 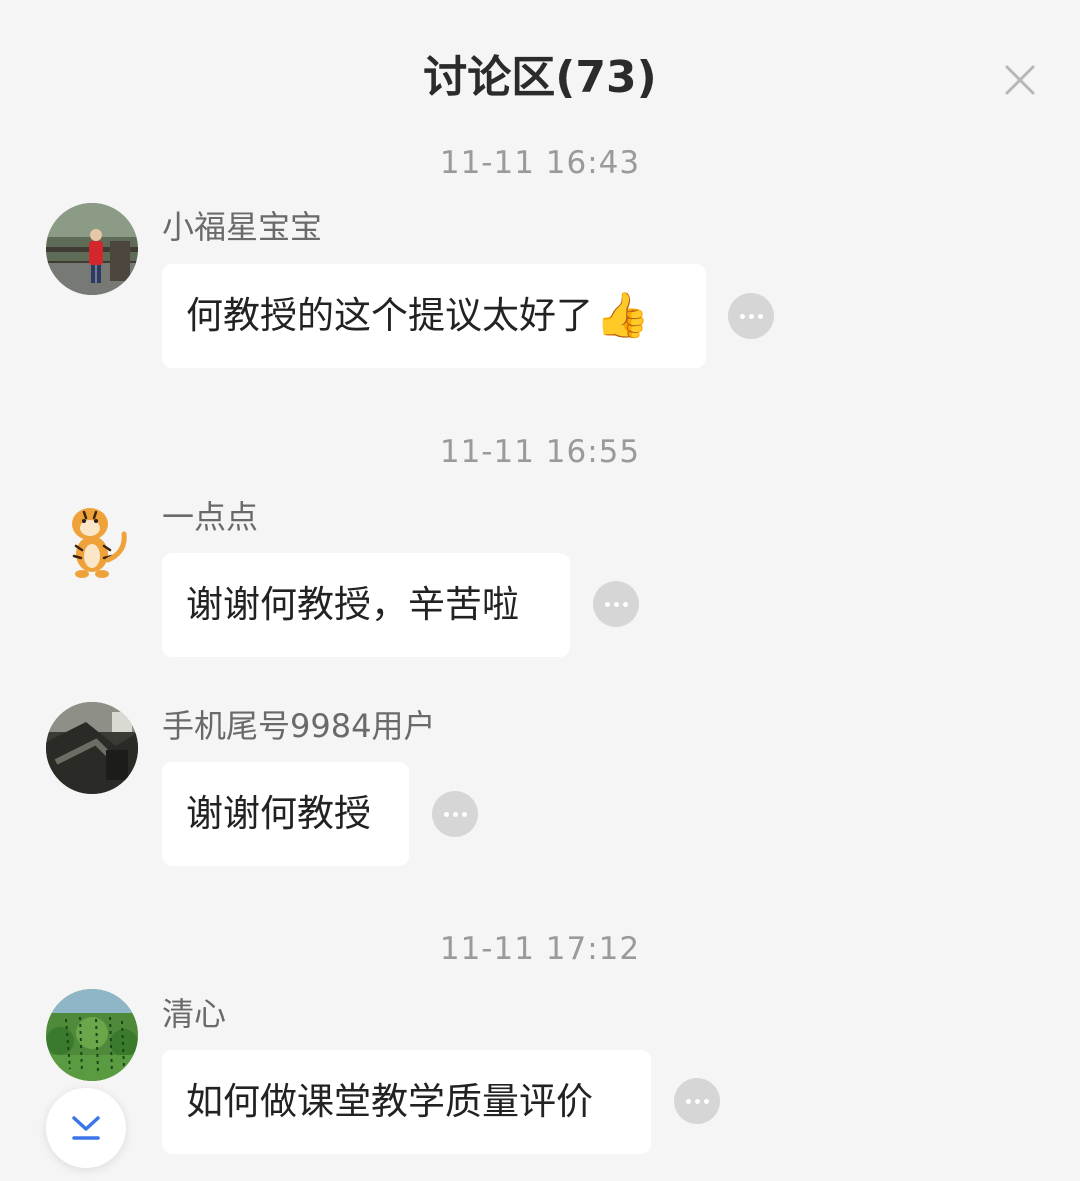 I want to click on message-bubble: 何教授的这个提议太好了 👍, so click(x=434, y=316).